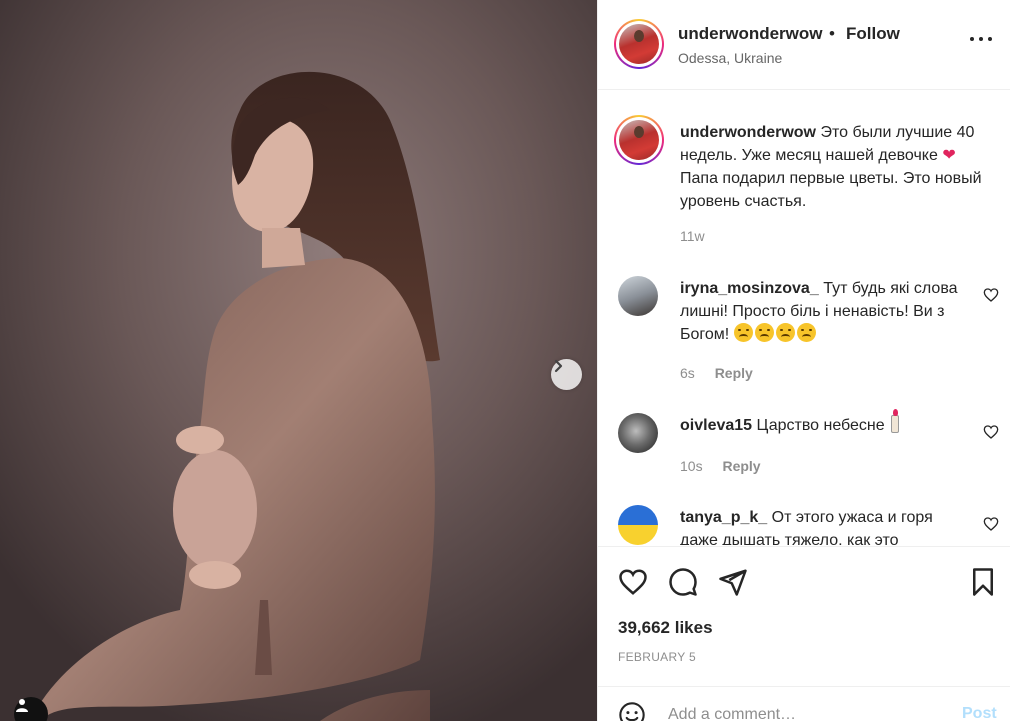 The image size is (1010, 721). What do you see at coordinates (720, 466) in the screenshot?
I see `comment-meta: 10s Reply` at bounding box center [720, 466].